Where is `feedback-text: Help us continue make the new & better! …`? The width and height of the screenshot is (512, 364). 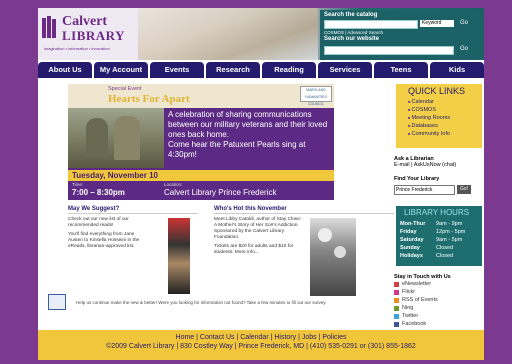 feedback-text: Help us continue make the new & better! … is located at coordinates (201, 302).